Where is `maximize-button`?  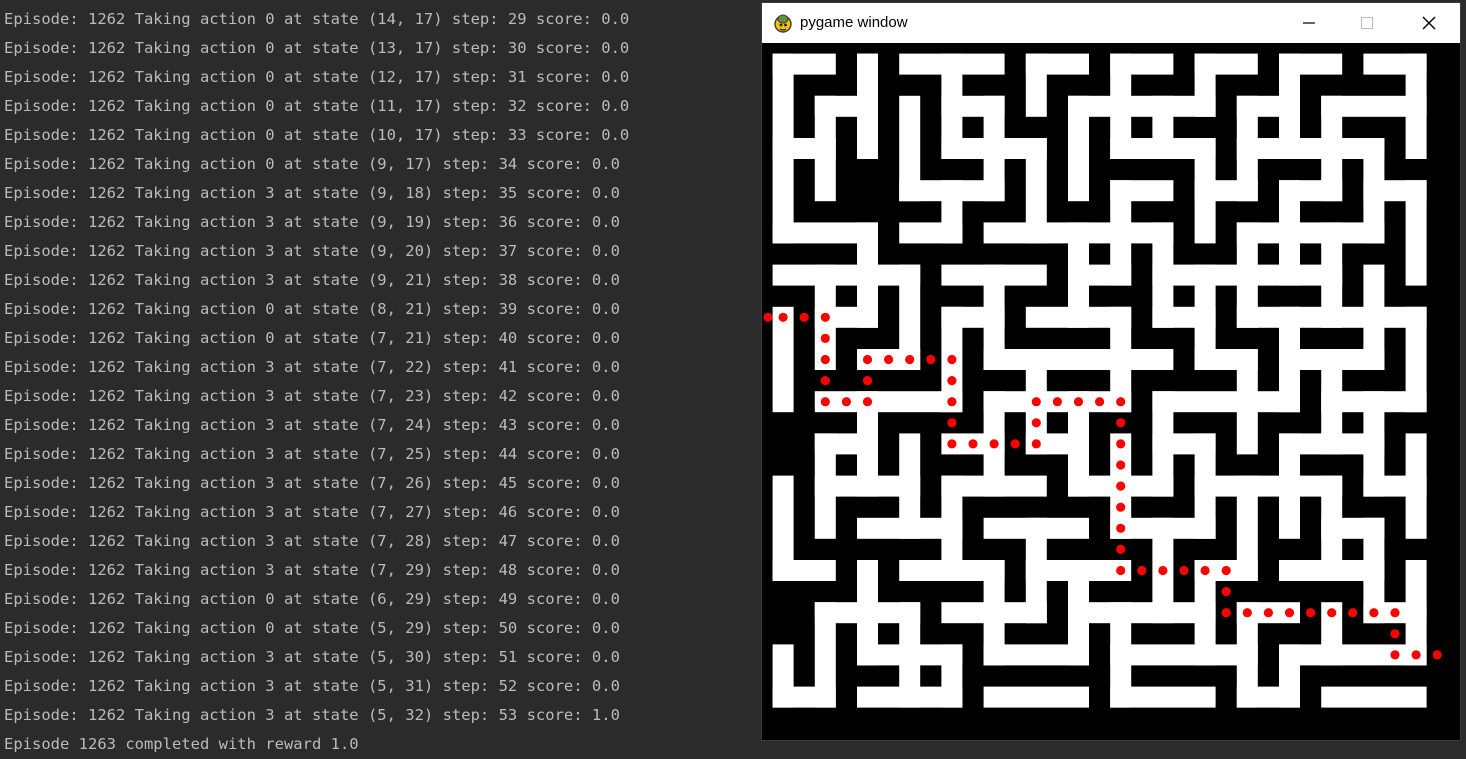 maximize-button is located at coordinates (1367, 23).